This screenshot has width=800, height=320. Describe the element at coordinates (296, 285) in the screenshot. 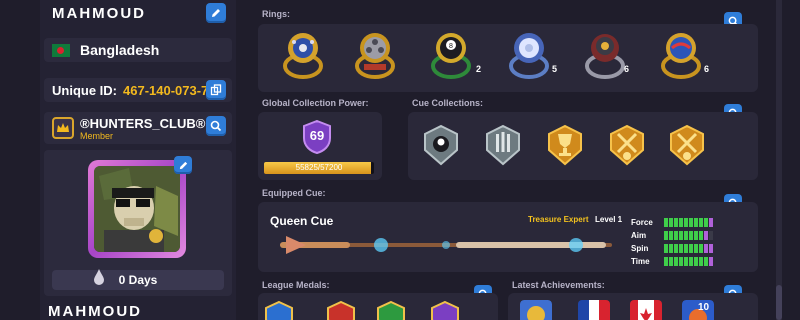

I see `league-medals-label: League Medals:` at that location.